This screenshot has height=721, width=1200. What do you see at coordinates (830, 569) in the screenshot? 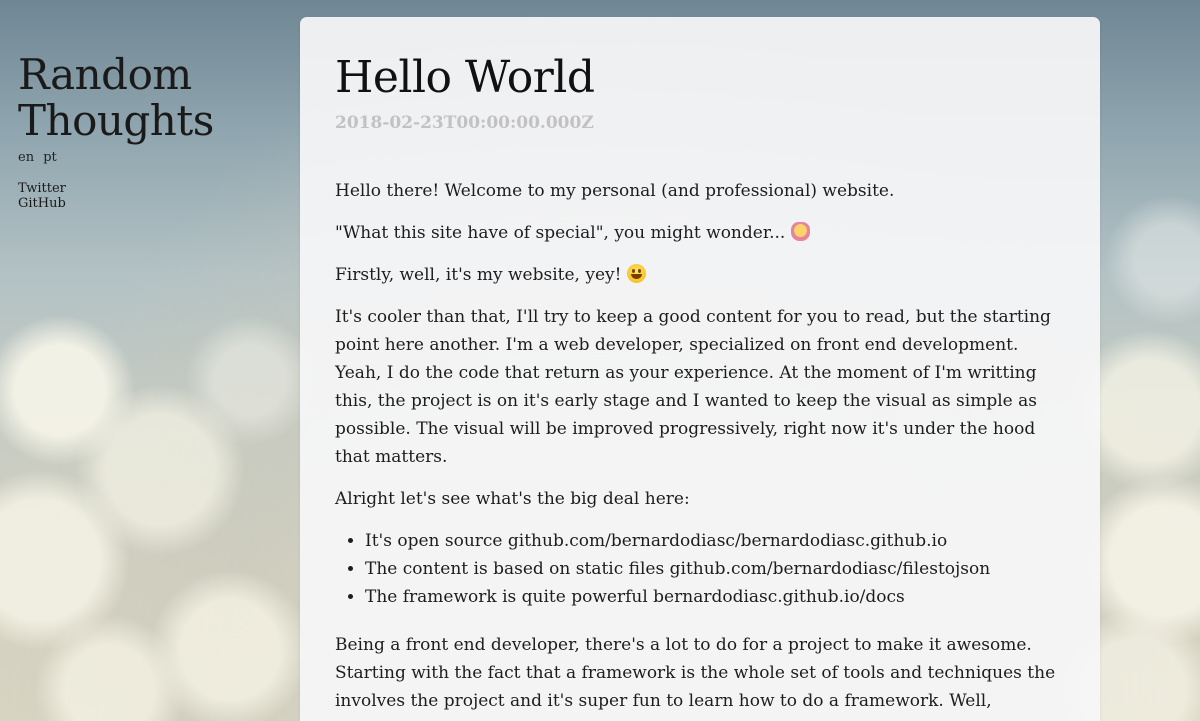
I see `filestojson-link: github.com/bernardodiasc/filestojson` at bounding box center [830, 569].